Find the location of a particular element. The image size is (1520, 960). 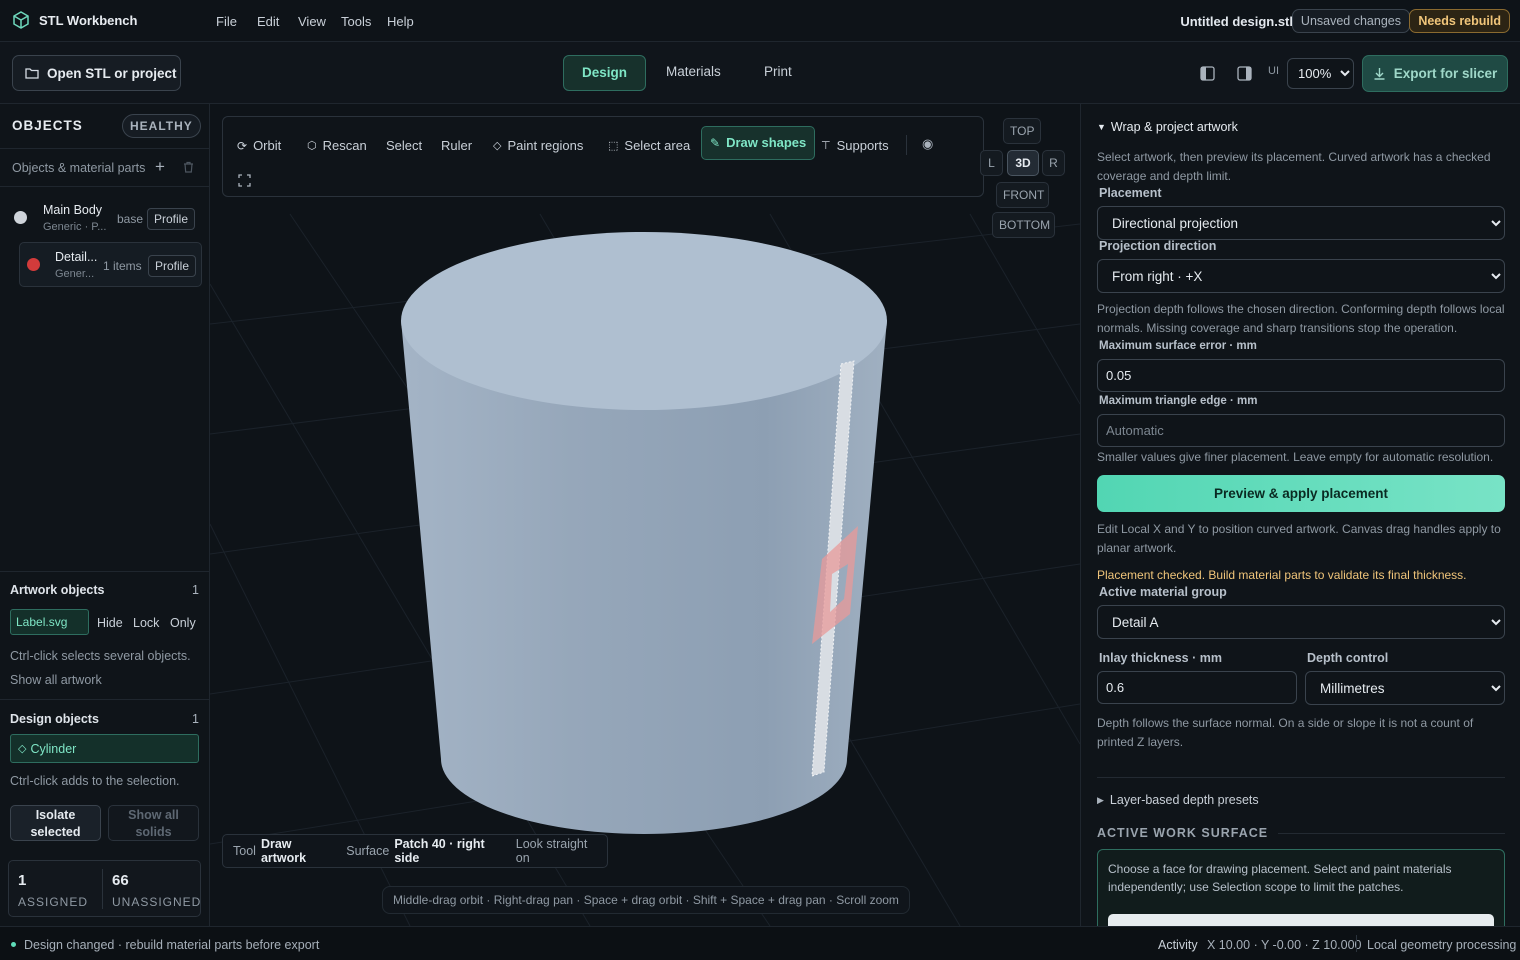

tab-materials: Materials is located at coordinates (693, 73).